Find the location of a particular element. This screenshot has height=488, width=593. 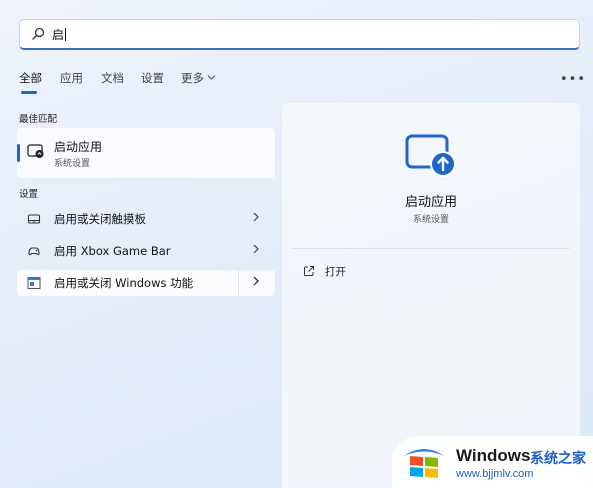

search-query: 启 is located at coordinates (58, 35).